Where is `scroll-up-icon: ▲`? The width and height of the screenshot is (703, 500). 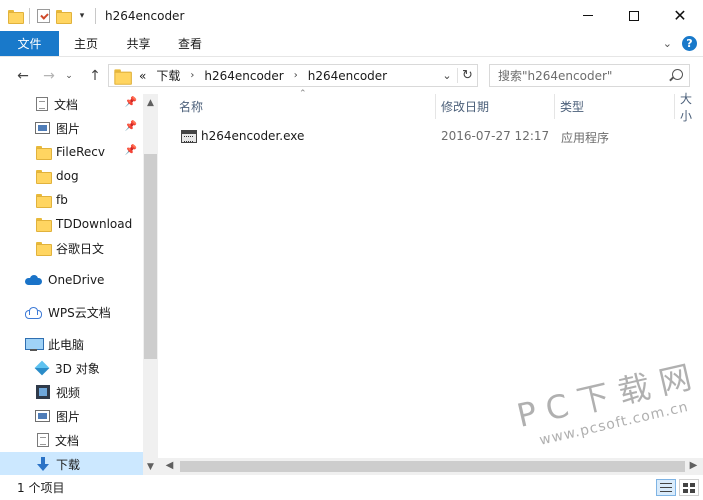 scroll-up-icon: ▲ is located at coordinates (150, 103).